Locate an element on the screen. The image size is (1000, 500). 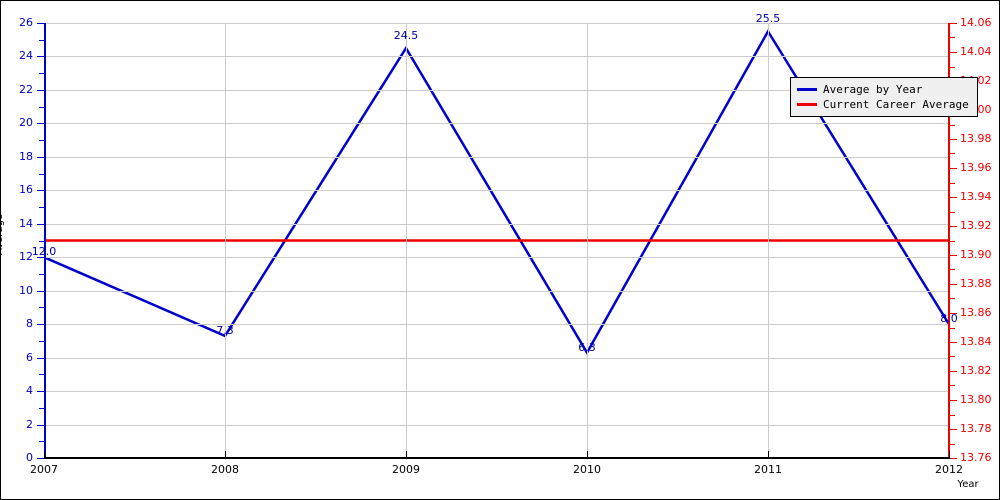
right-axis-tick-label: 13.94 is located at coordinates (976, 196).